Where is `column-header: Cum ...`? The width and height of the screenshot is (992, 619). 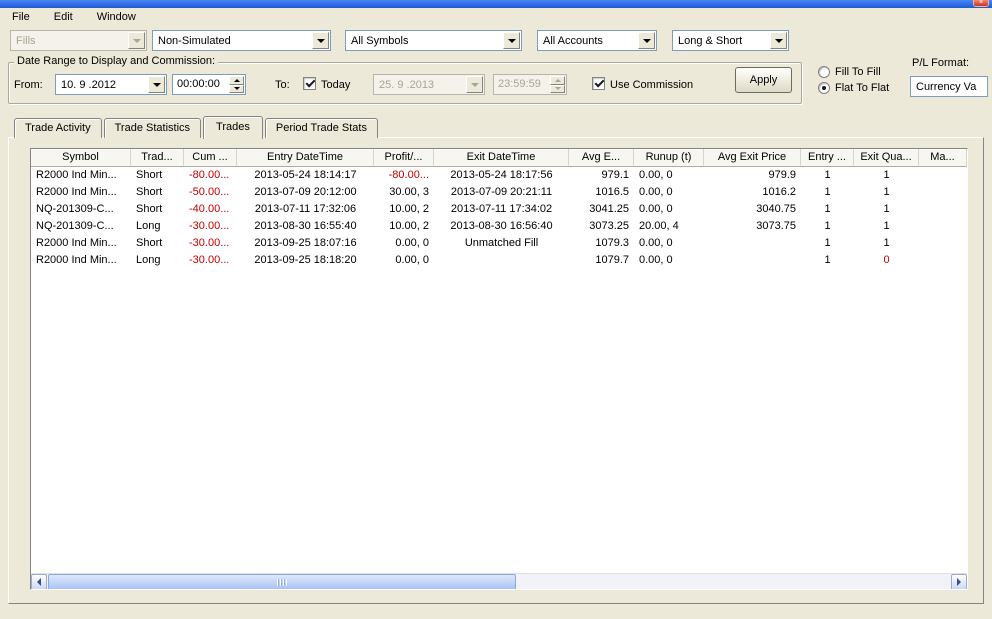 column-header: Cum ... is located at coordinates (210, 158).